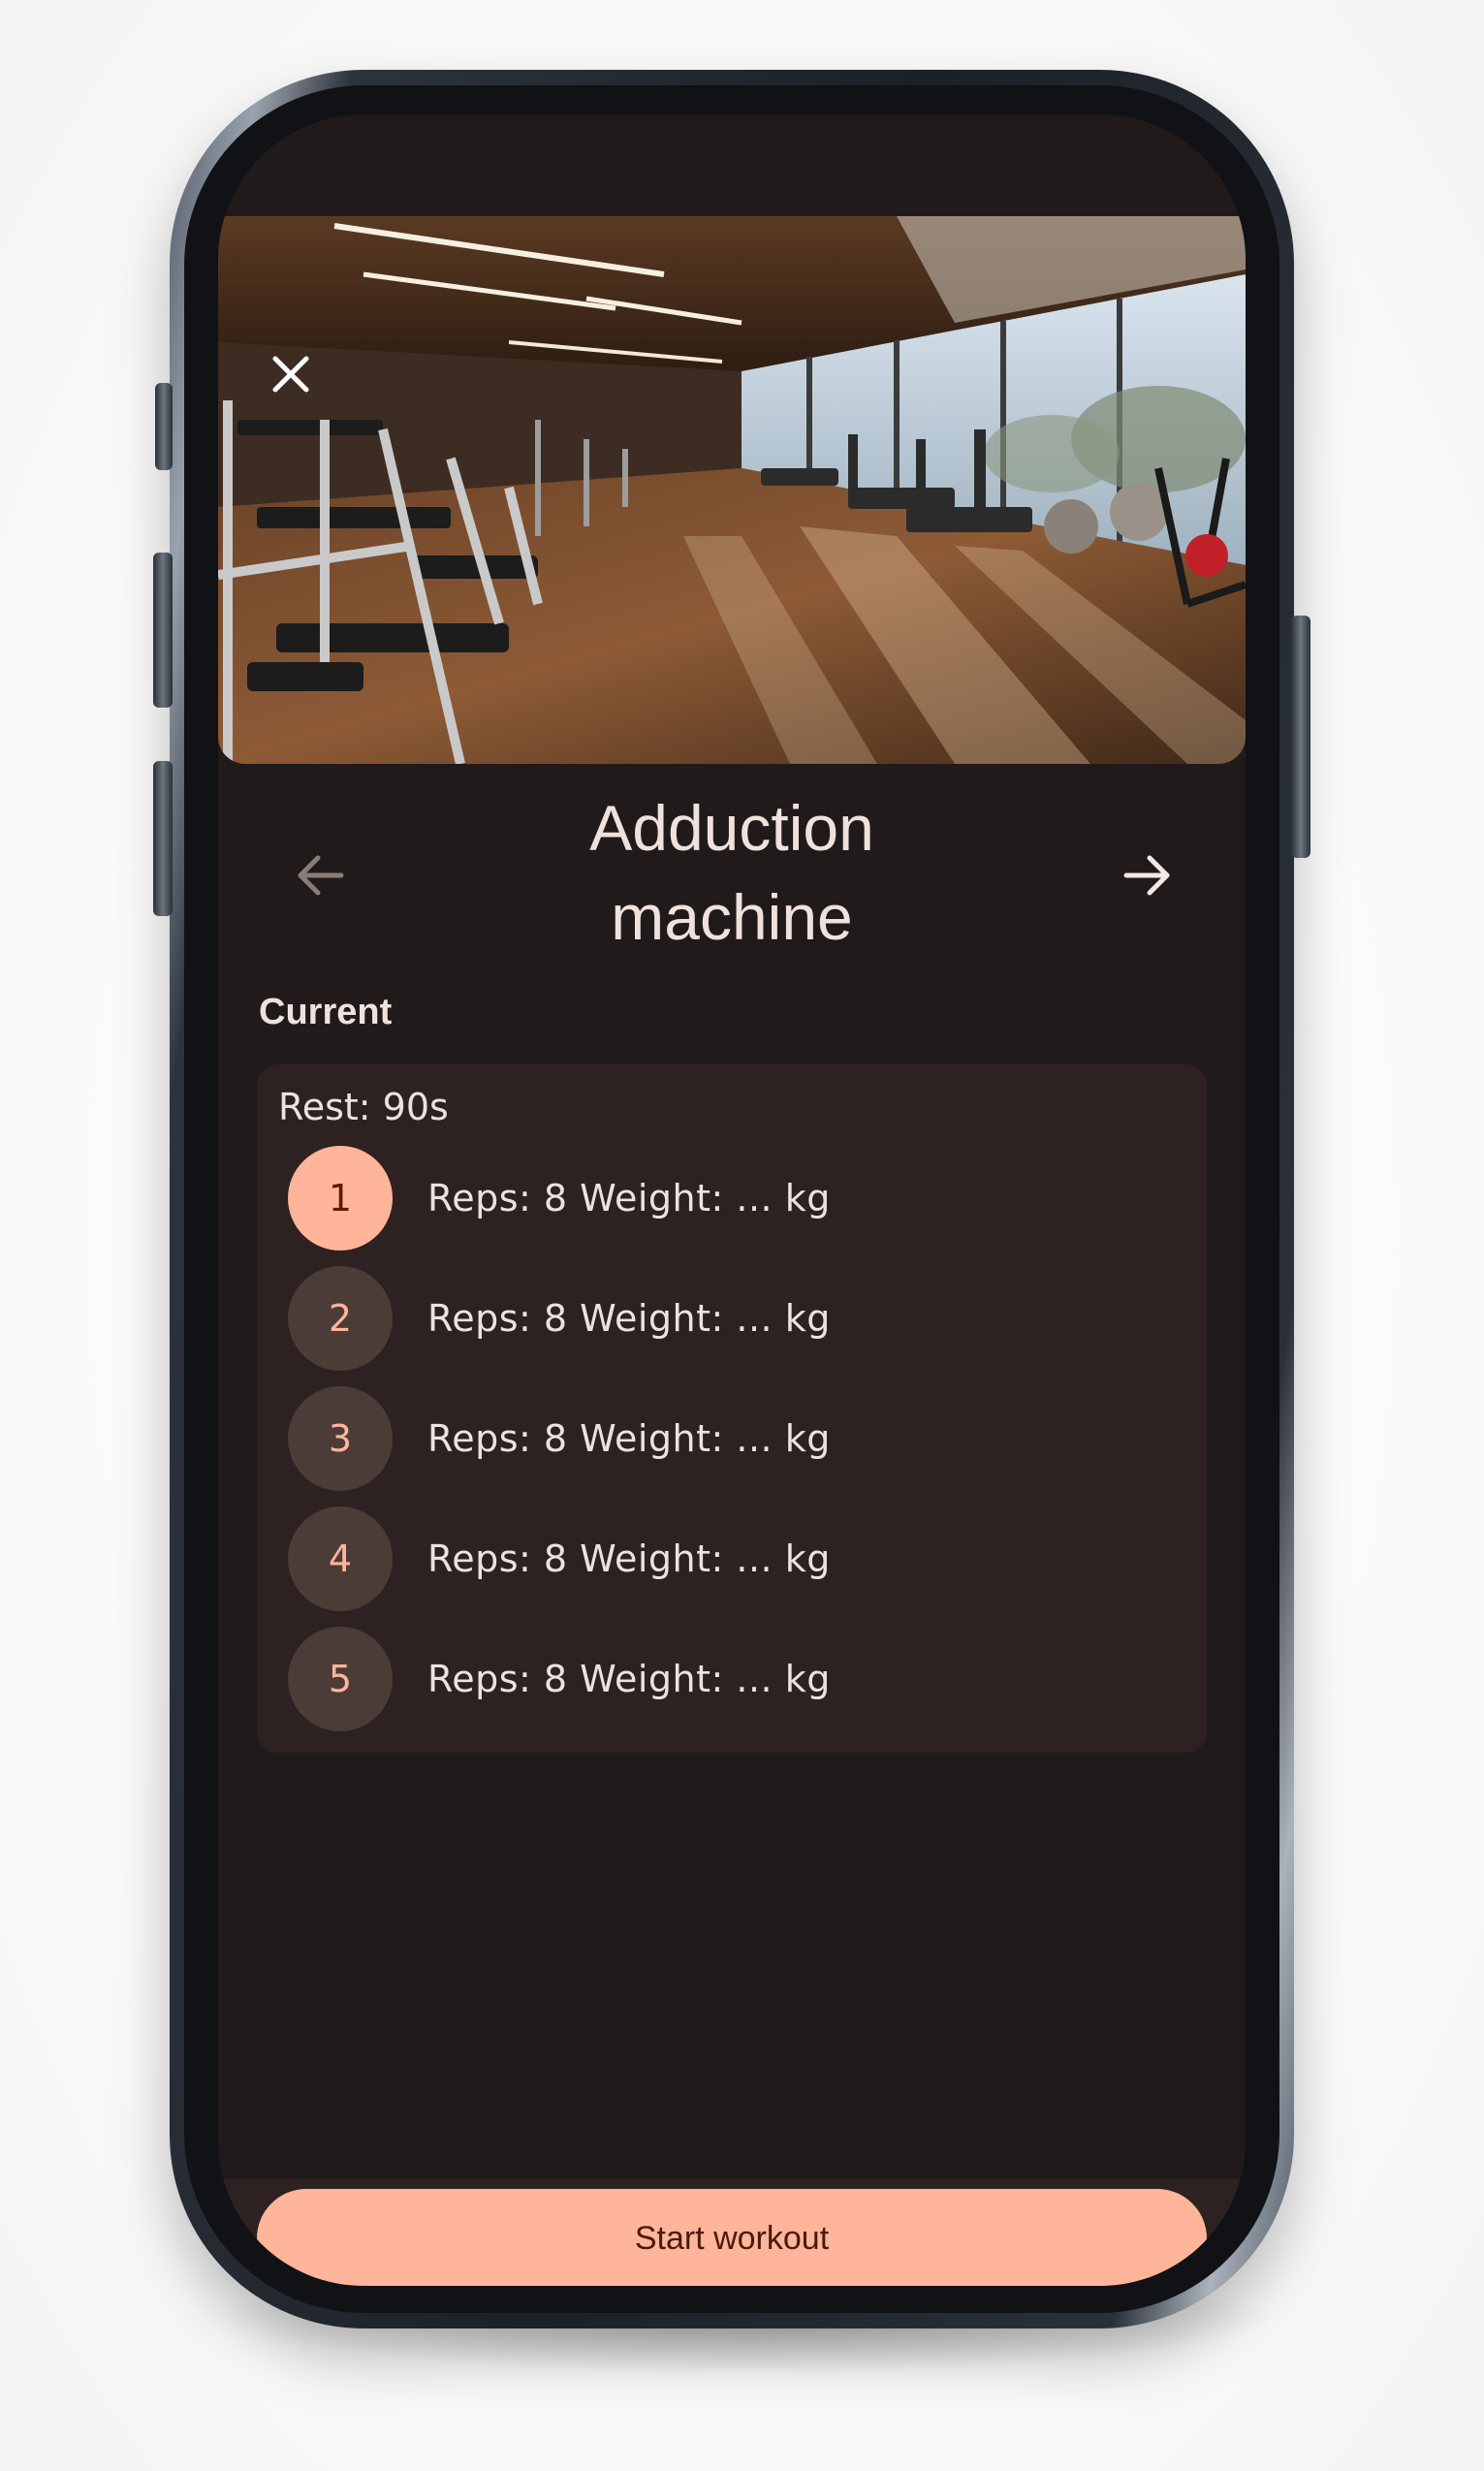 The height and width of the screenshot is (2471, 1484). I want to click on start-workout-button: Start workout, so click(732, 2237).